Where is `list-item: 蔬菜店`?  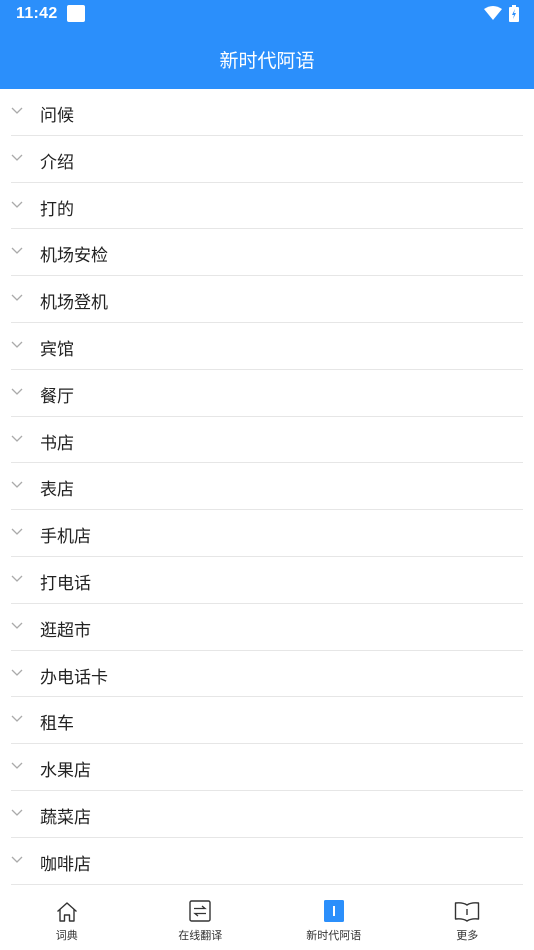
list-item: 蔬菜店 is located at coordinates (267, 814).